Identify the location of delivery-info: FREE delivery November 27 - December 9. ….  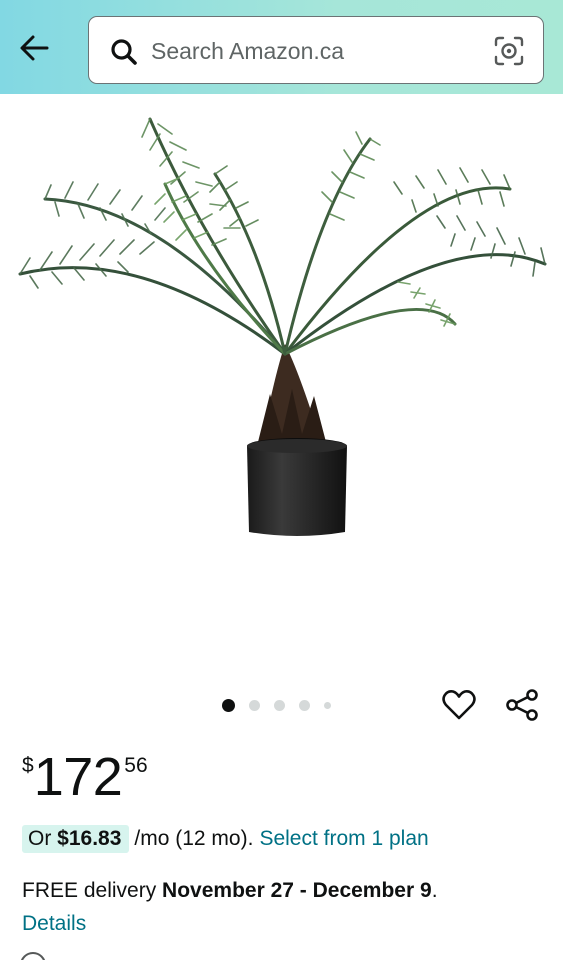
(282, 907).